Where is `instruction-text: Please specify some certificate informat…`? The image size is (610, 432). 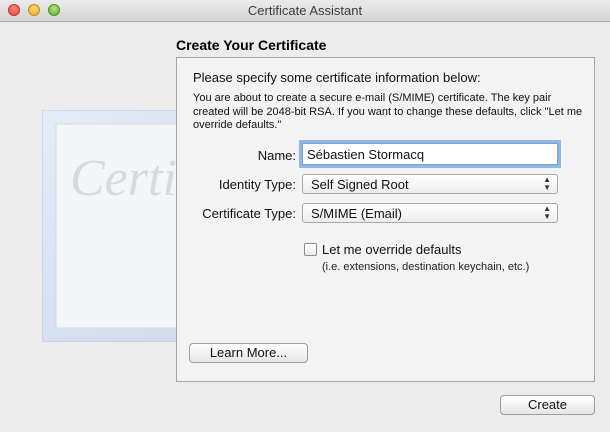
instruction-text: Please specify some certificate informat… is located at coordinates (337, 77).